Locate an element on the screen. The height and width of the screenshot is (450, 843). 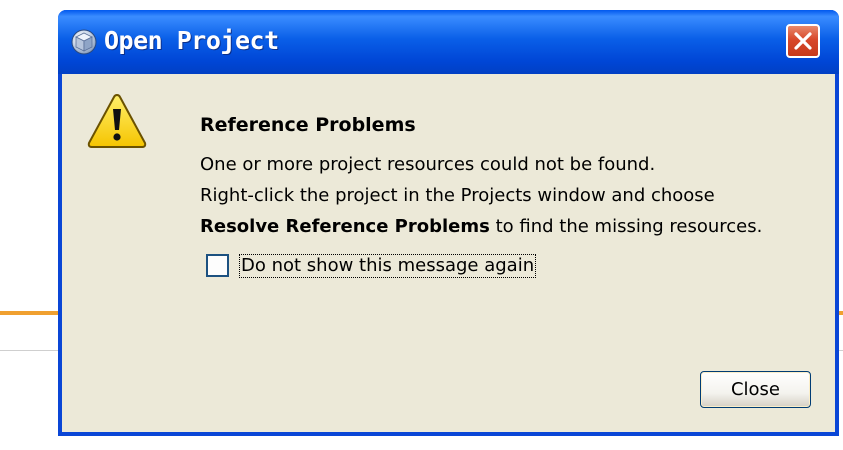
close-icon is located at coordinates (803, 41).